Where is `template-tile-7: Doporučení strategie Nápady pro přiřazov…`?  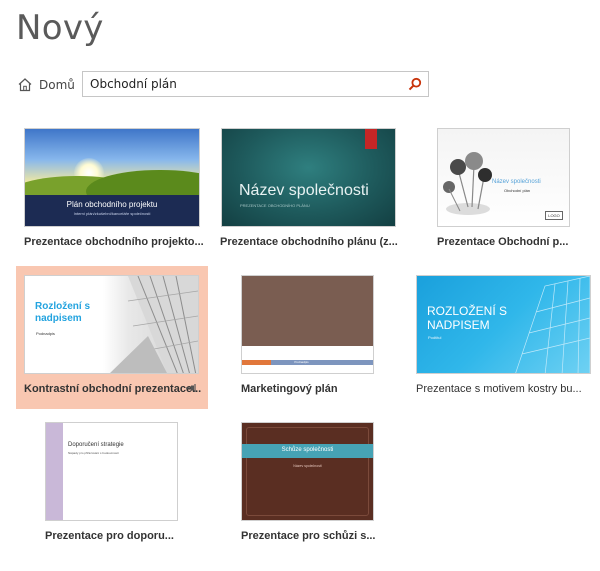 template-tile-7: Doporučení strategie Nápady pro přiřazov… is located at coordinates (113, 482).